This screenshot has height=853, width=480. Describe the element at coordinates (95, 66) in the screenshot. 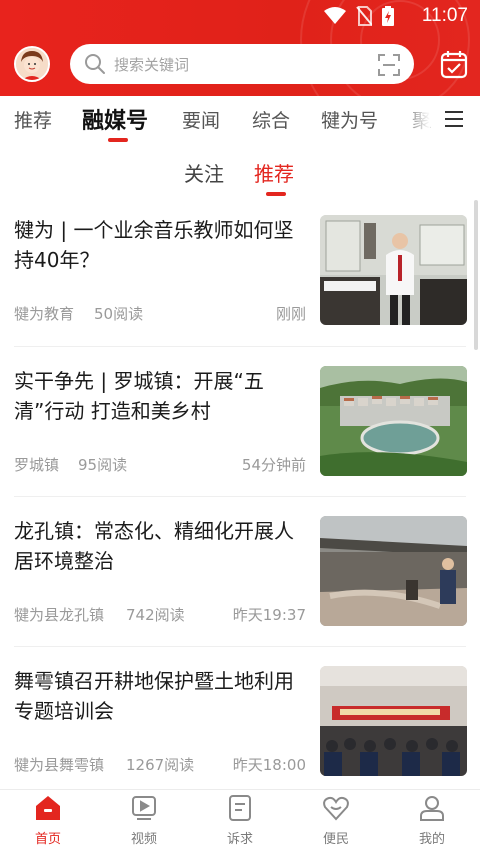

I see `search-icon` at that location.